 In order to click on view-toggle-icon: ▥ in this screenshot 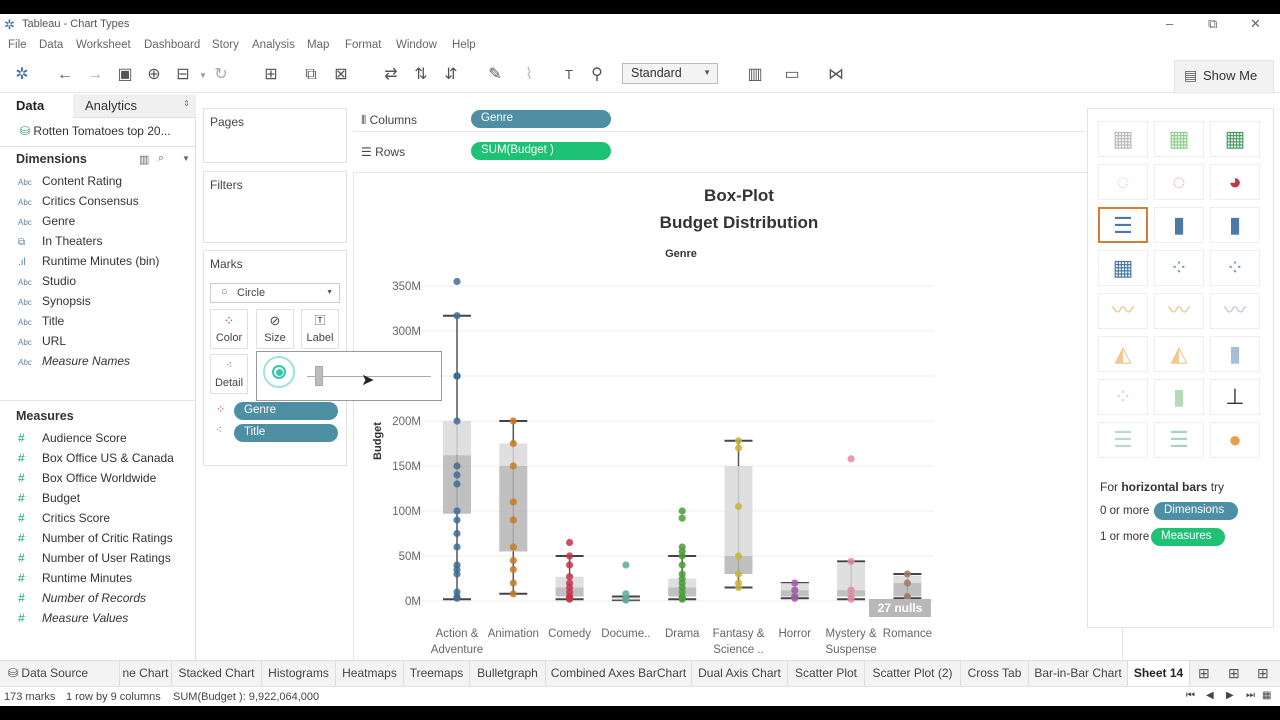, I will do `click(144, 159)`.